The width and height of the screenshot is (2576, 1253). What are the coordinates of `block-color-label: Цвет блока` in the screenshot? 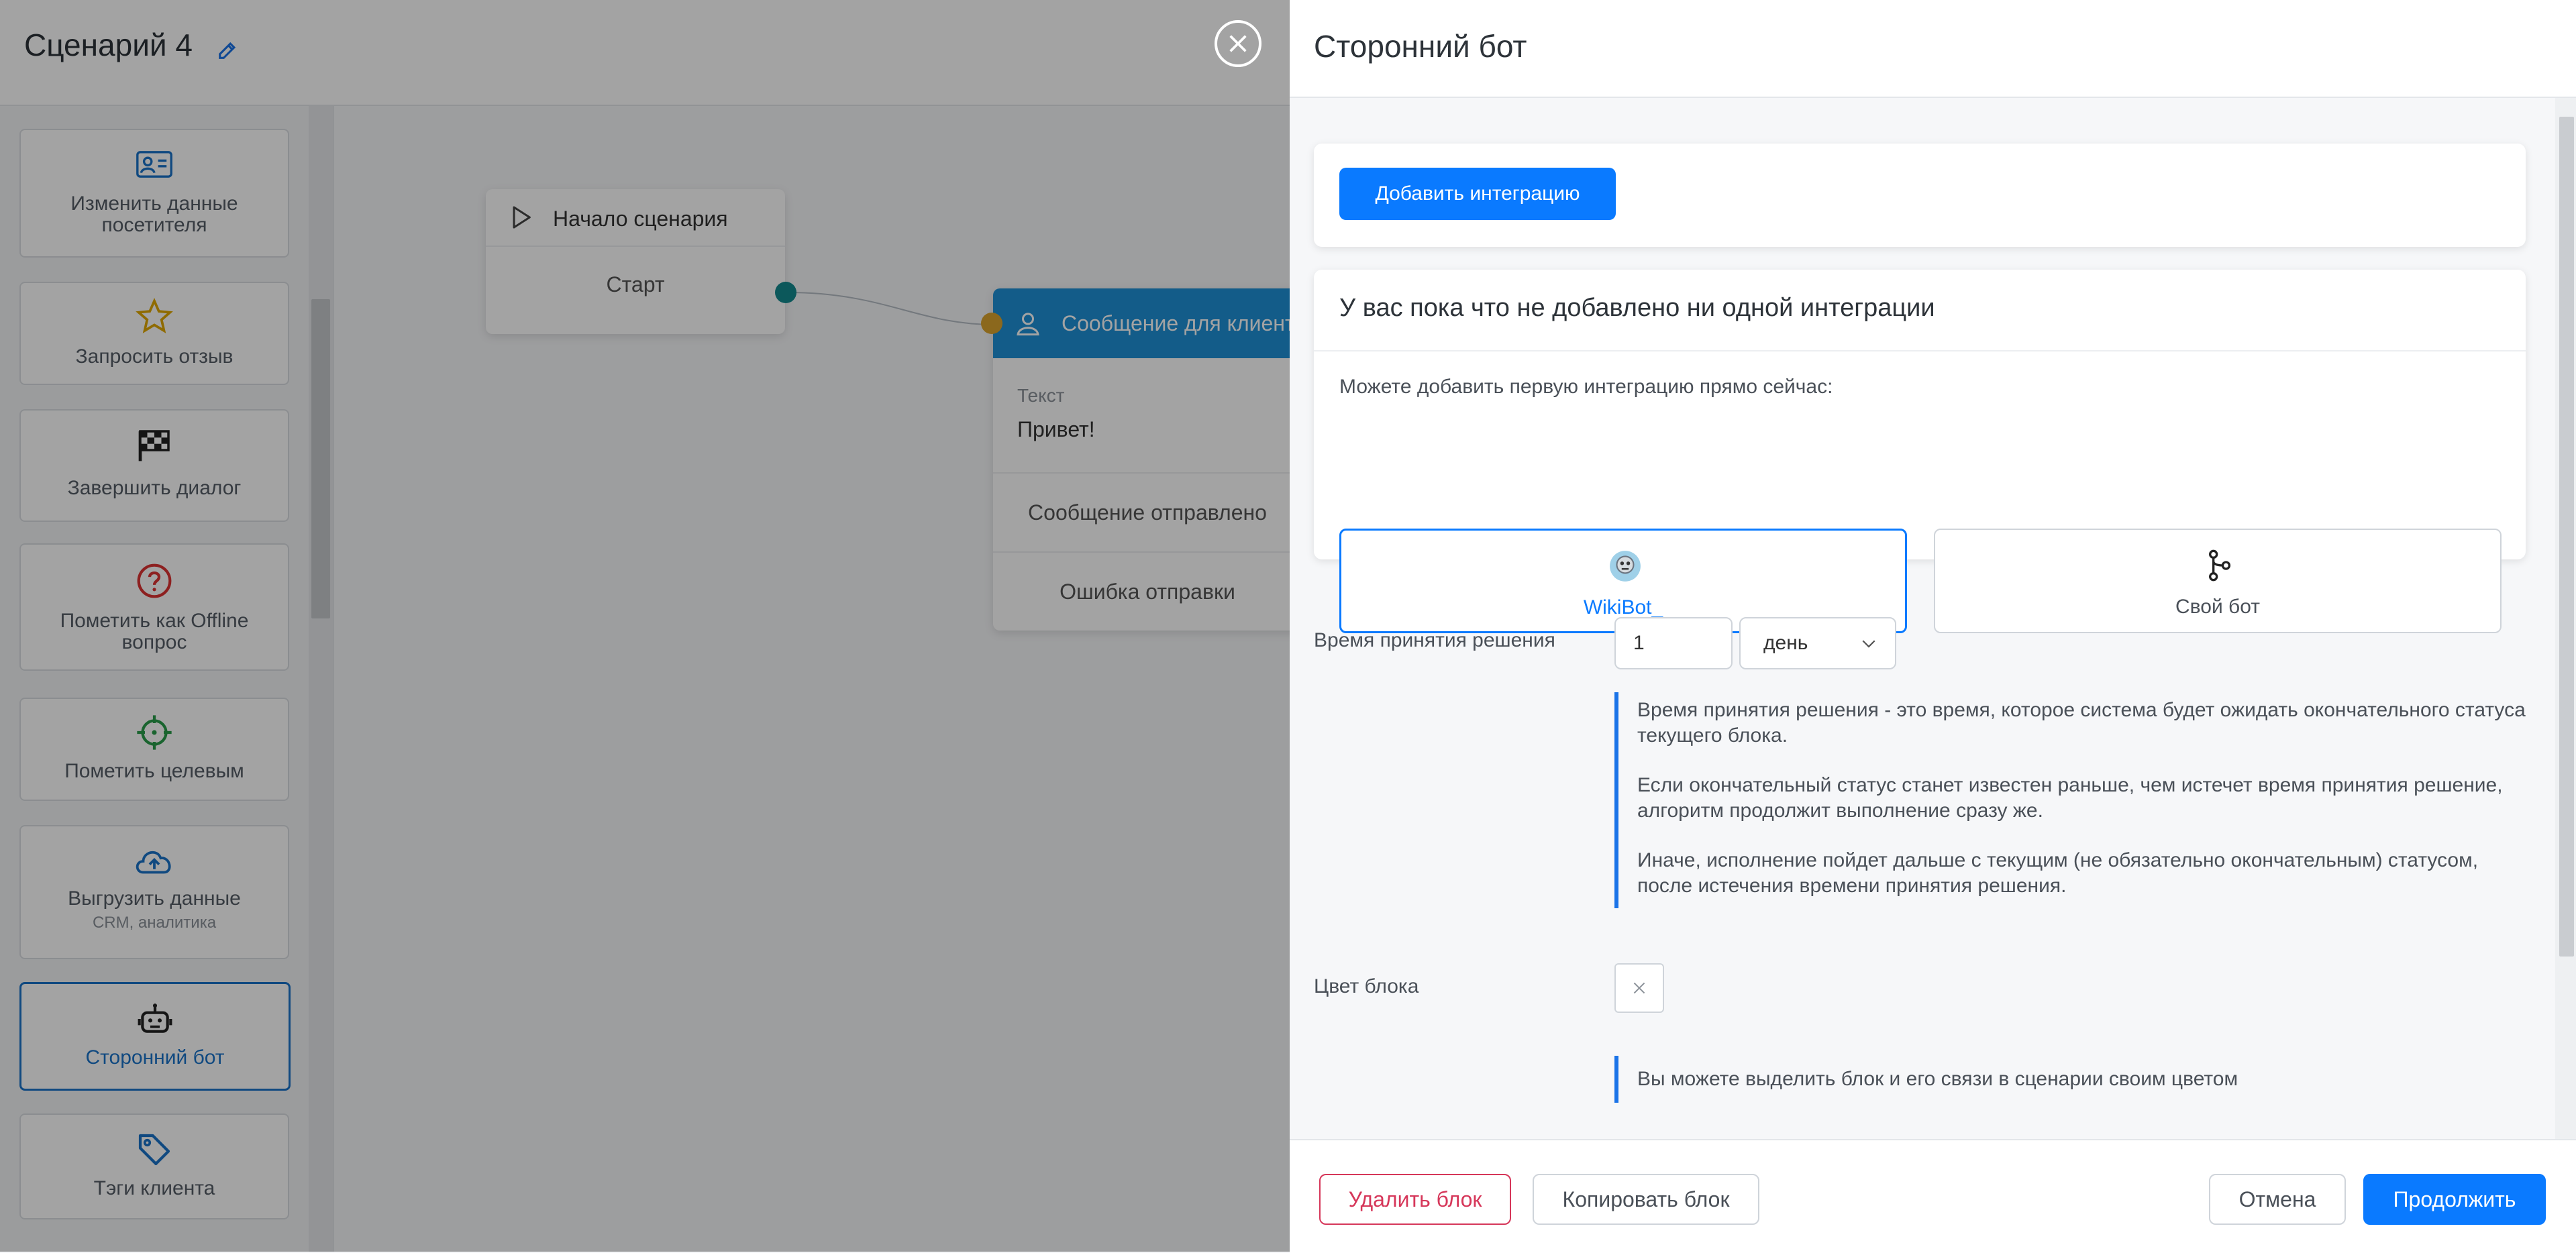 It's located at (1366, 986).